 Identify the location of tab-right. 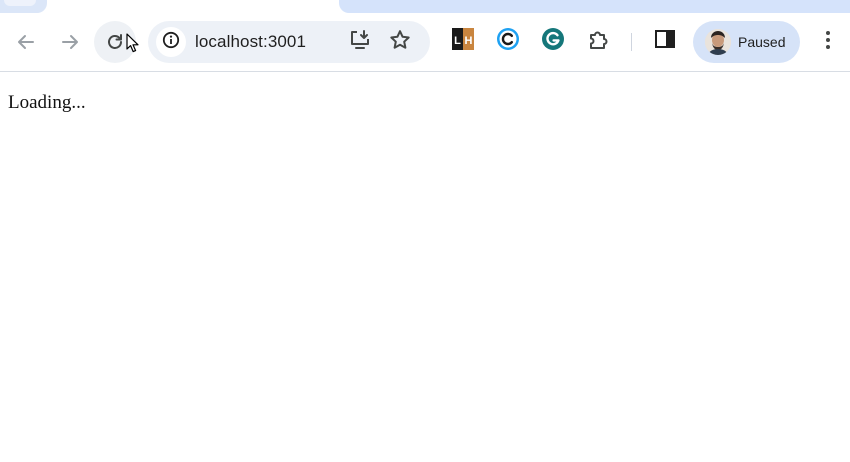
(594, 6).